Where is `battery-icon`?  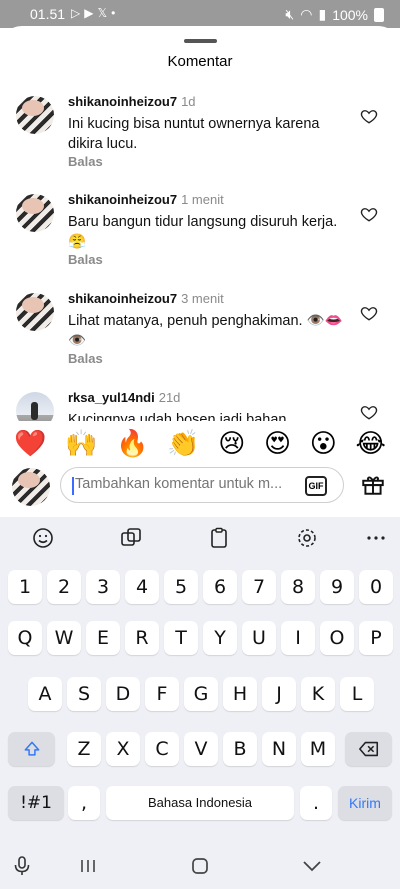 battery-icon is located at coordinates (379, 14).